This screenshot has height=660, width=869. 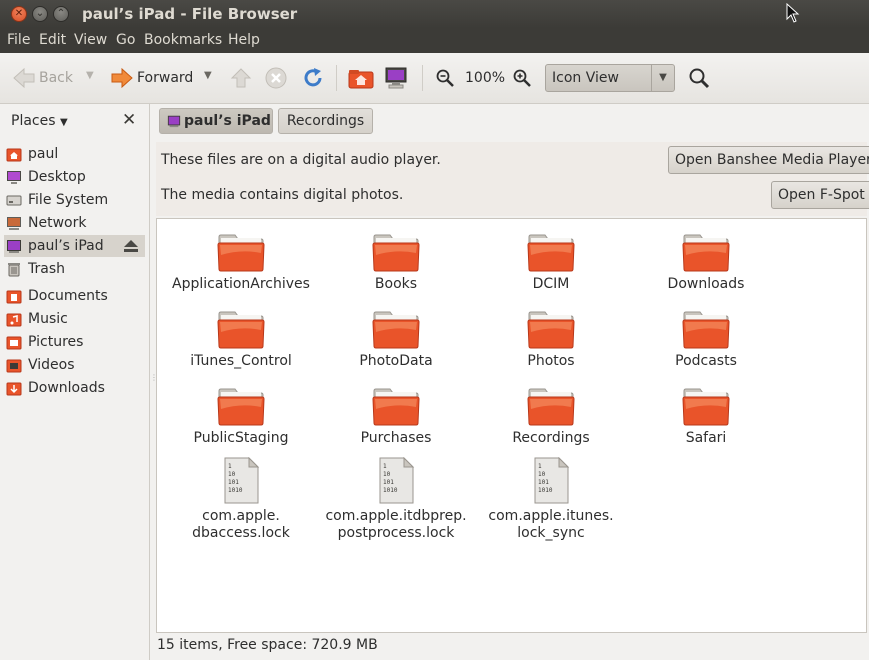 What do you see at coordinates (434, 40) in the screenshot?
I see `menu-bar: File Edit View Go Bookmarks Help` at bounding box center [434, 40].